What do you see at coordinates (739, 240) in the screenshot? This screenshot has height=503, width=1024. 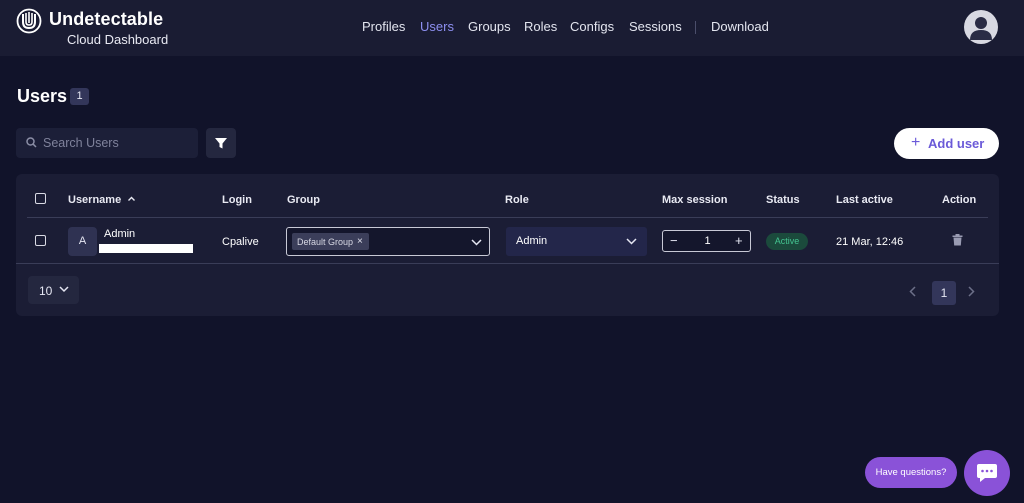 I see `increment-button: +` at bounding box center [739, 240].